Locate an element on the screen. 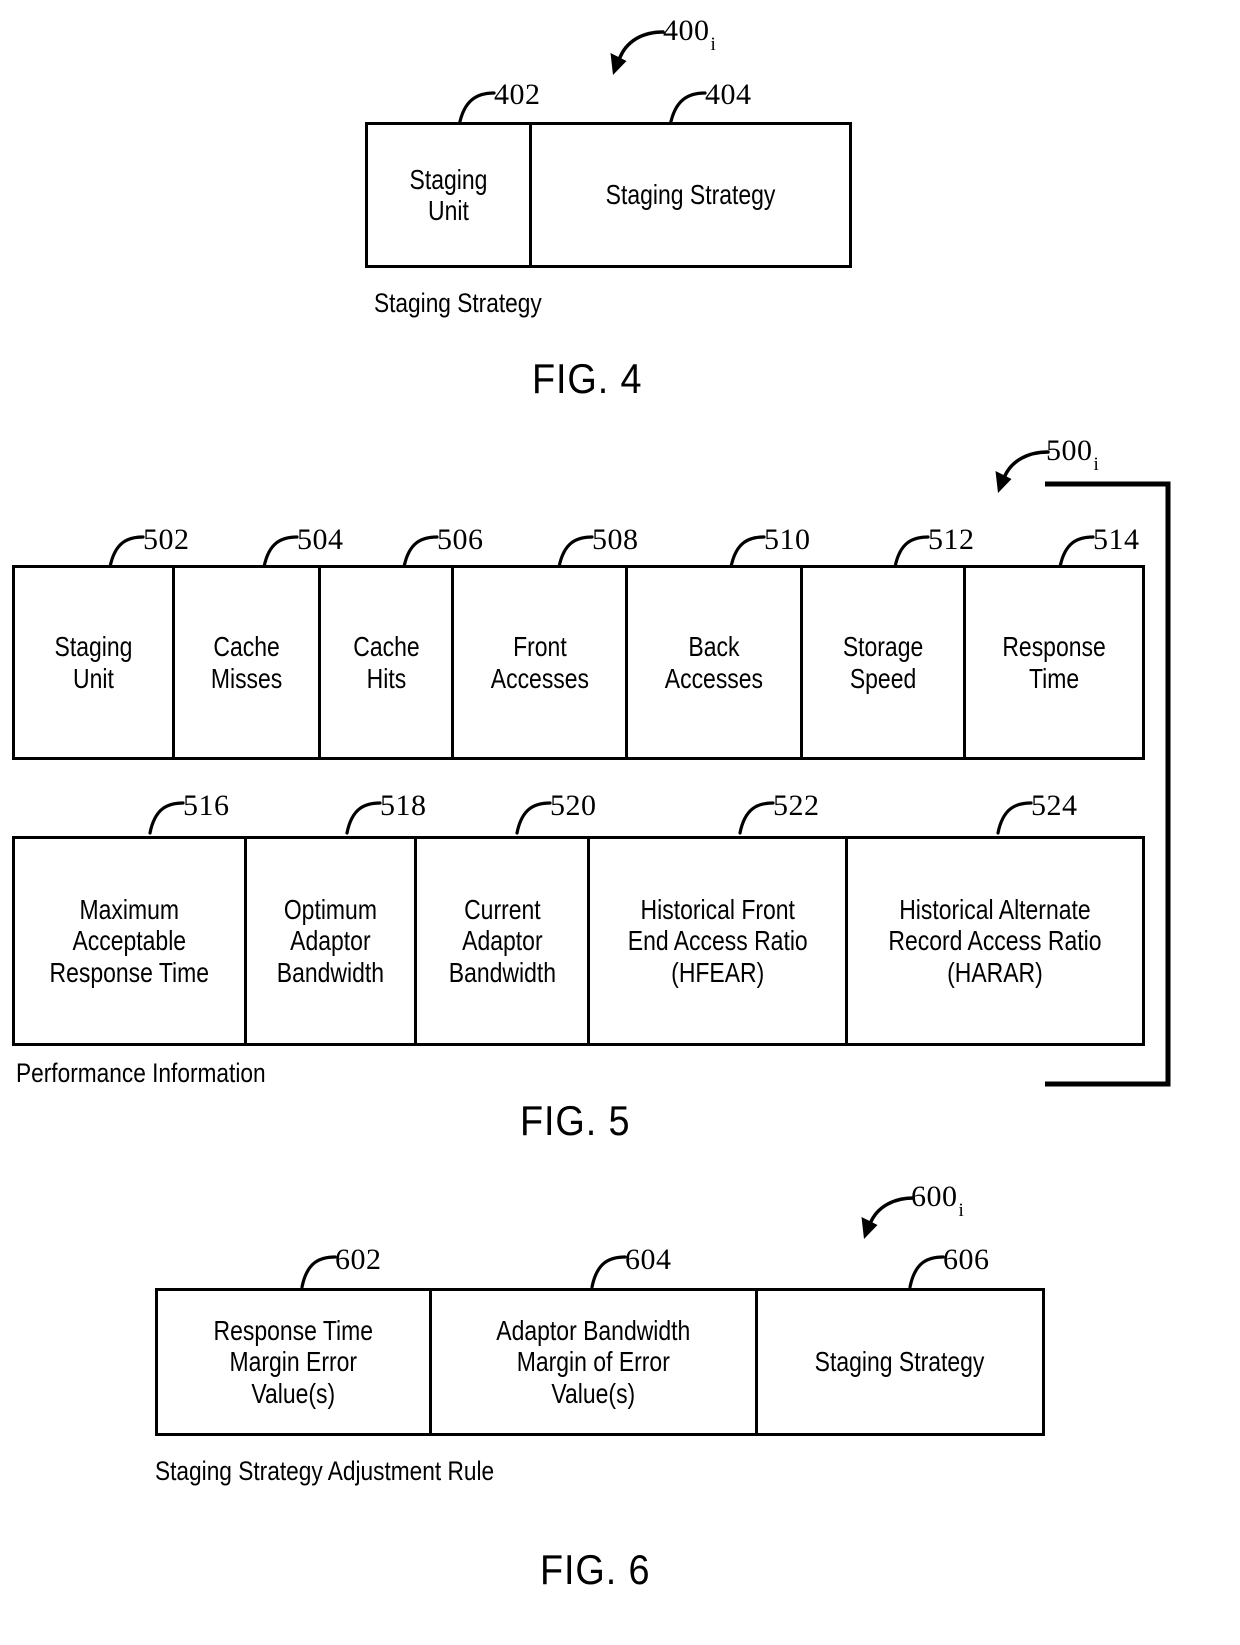  fig5-field-optimum-adaptor-bandwidth: Optimum Adaptor Bandwidth is located at coordinates (330, 940).